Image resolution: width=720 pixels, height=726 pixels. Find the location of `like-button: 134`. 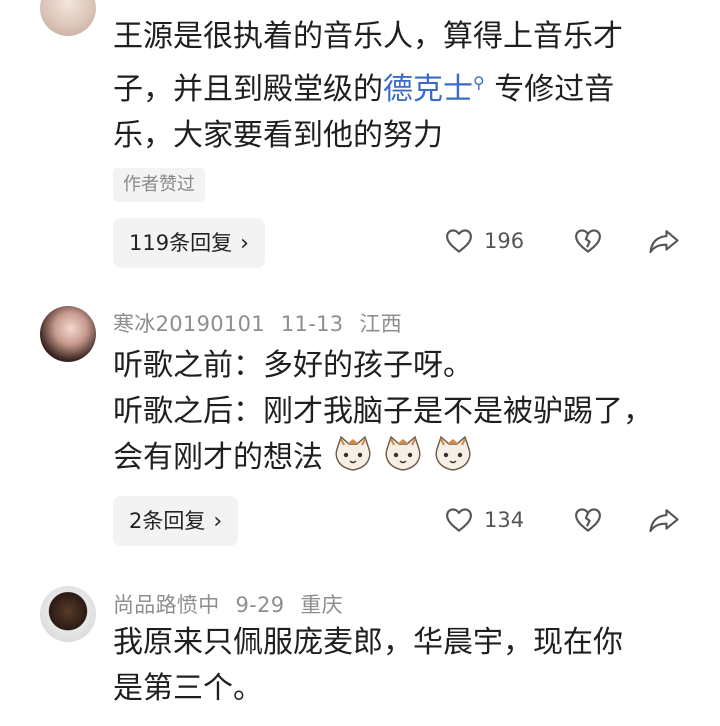

like-button: 134 is located at coordinates (484, 520).